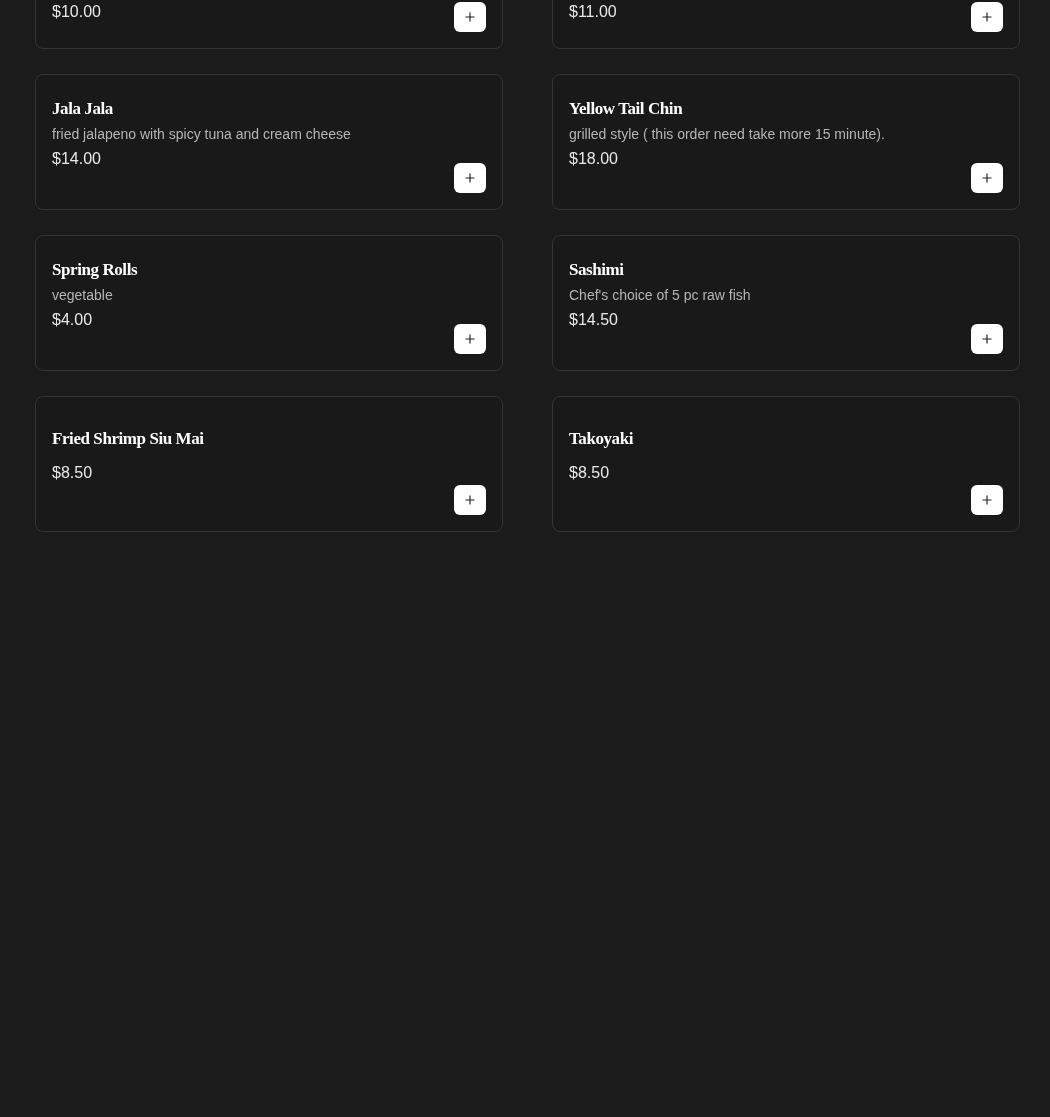 Image resolution: width=1050 pixels, height=1117 pixels. Describe the element at coordinates (201, 134) in the screenshot. I see `dish-description: fried jalapeno with spicy tuna and cream cheese` at that location.